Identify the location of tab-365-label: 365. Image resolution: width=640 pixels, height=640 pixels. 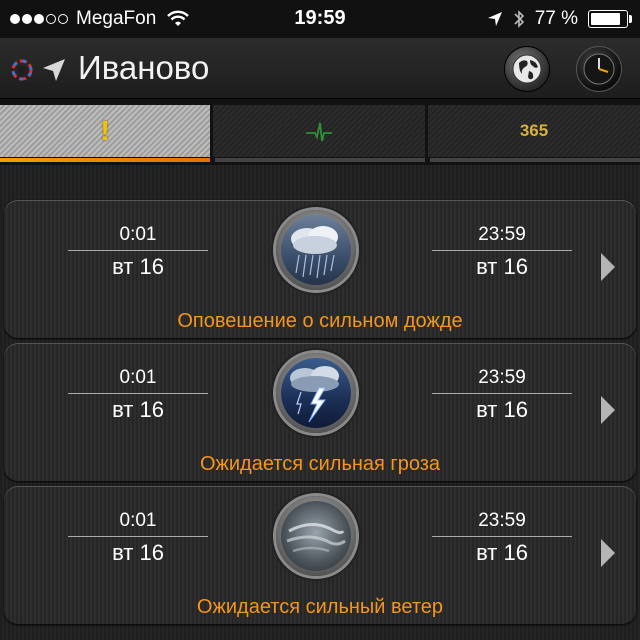
(534, 130).